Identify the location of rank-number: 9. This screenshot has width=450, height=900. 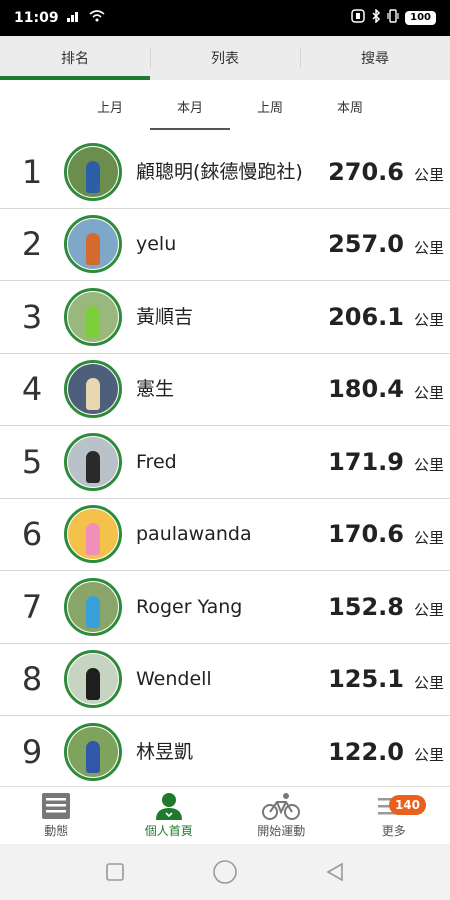
(32, 751).